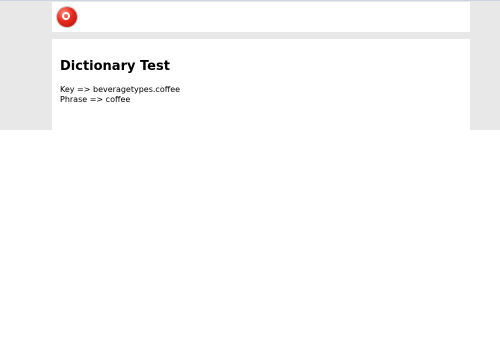 The image size is (500, 363). I want to click on header-bar, so click(261, 17).